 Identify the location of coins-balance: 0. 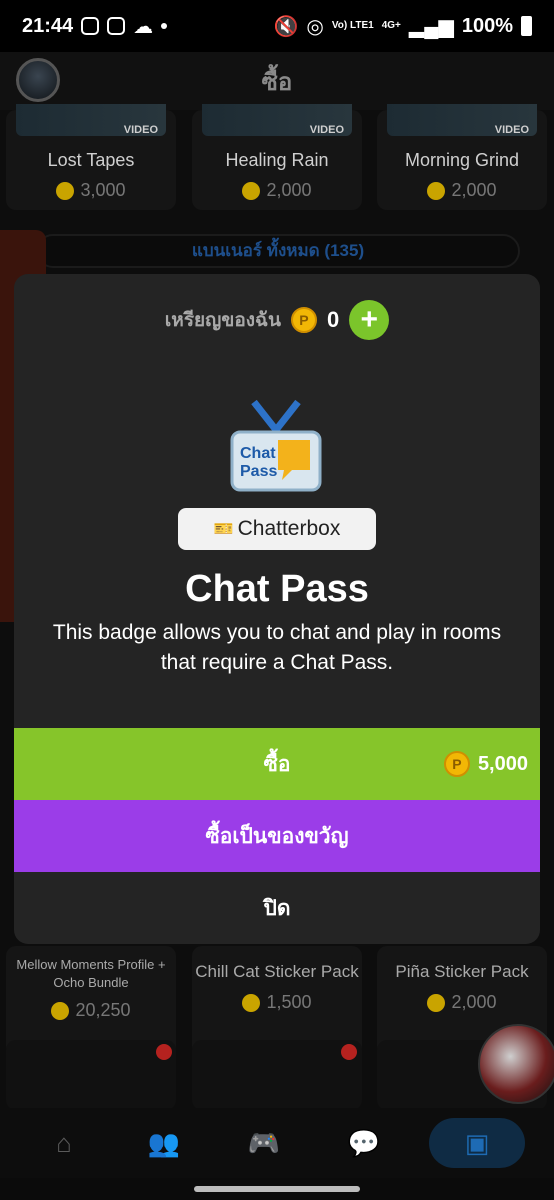
(333, 319).